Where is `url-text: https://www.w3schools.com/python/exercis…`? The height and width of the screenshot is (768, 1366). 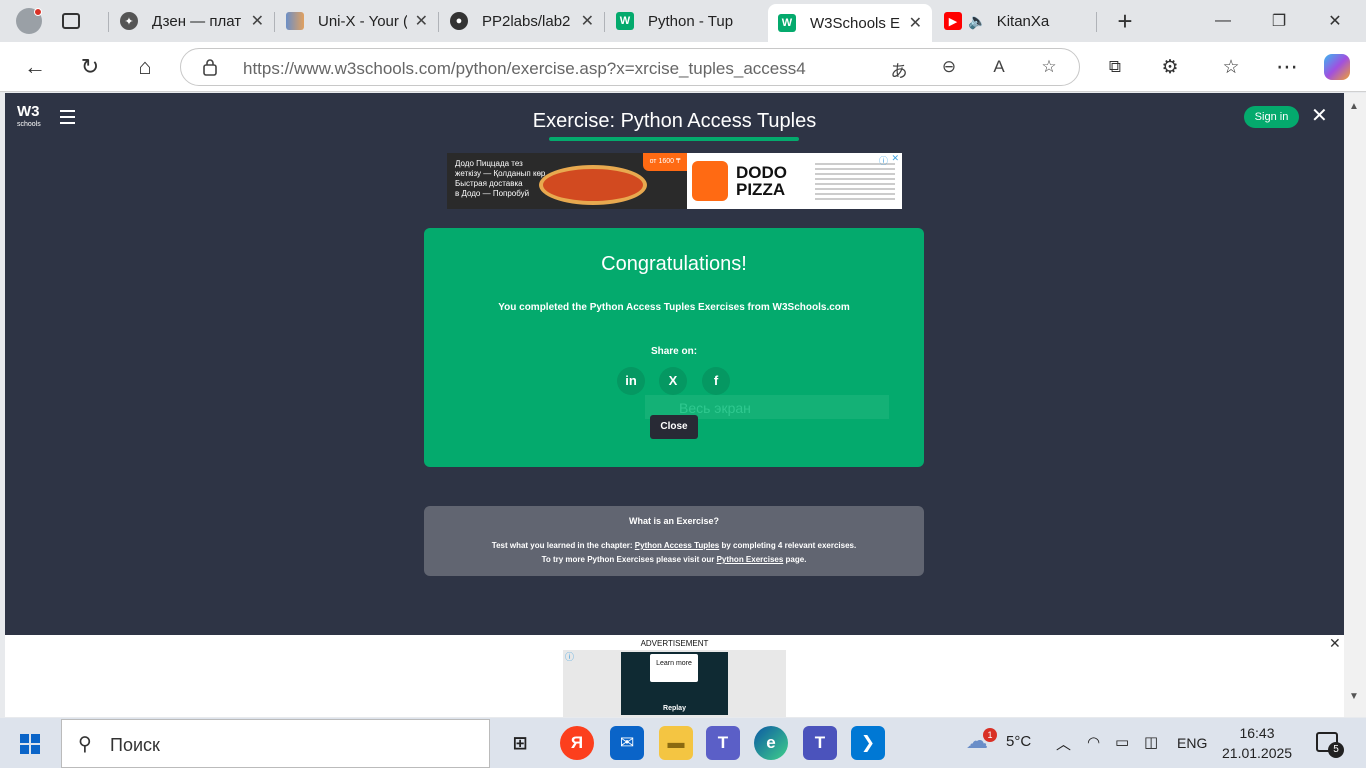 url-text: https://www.w3schools.com/python/exercis… is located at coordinates (524, 69).